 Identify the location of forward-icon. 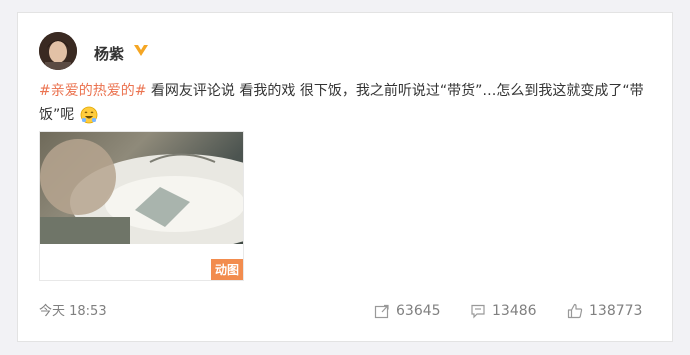
(381, 311).